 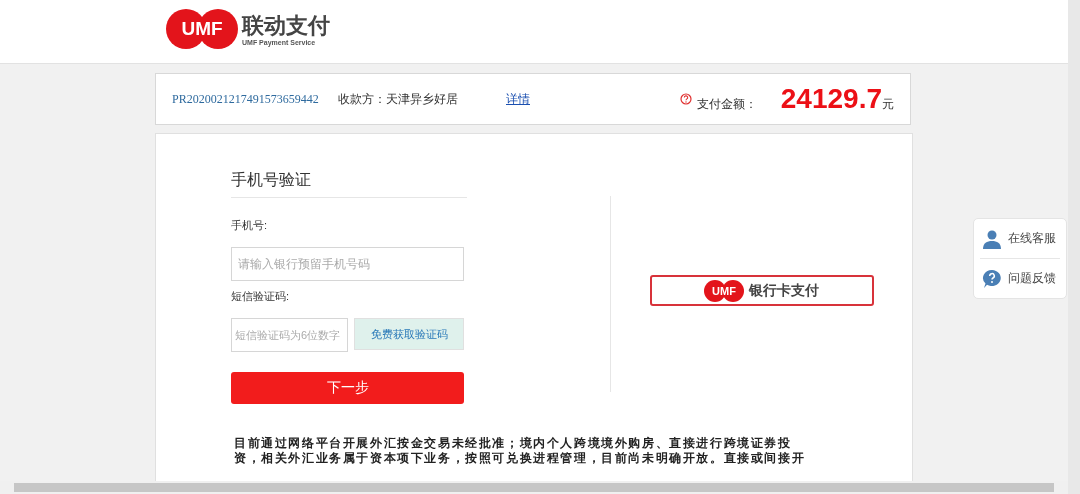 I want to click on amount-value: 24129.7, so click(x=831, y=99).